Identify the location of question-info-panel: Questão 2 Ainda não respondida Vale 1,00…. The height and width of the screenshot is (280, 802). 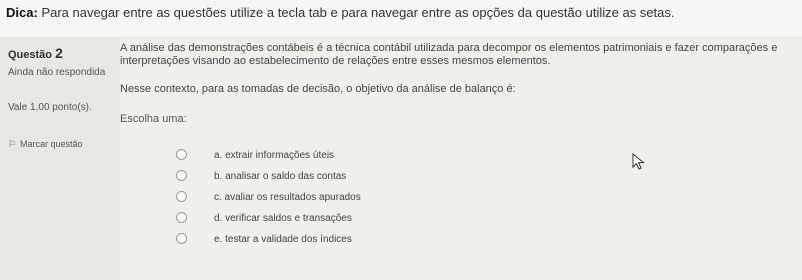
(60, 159).